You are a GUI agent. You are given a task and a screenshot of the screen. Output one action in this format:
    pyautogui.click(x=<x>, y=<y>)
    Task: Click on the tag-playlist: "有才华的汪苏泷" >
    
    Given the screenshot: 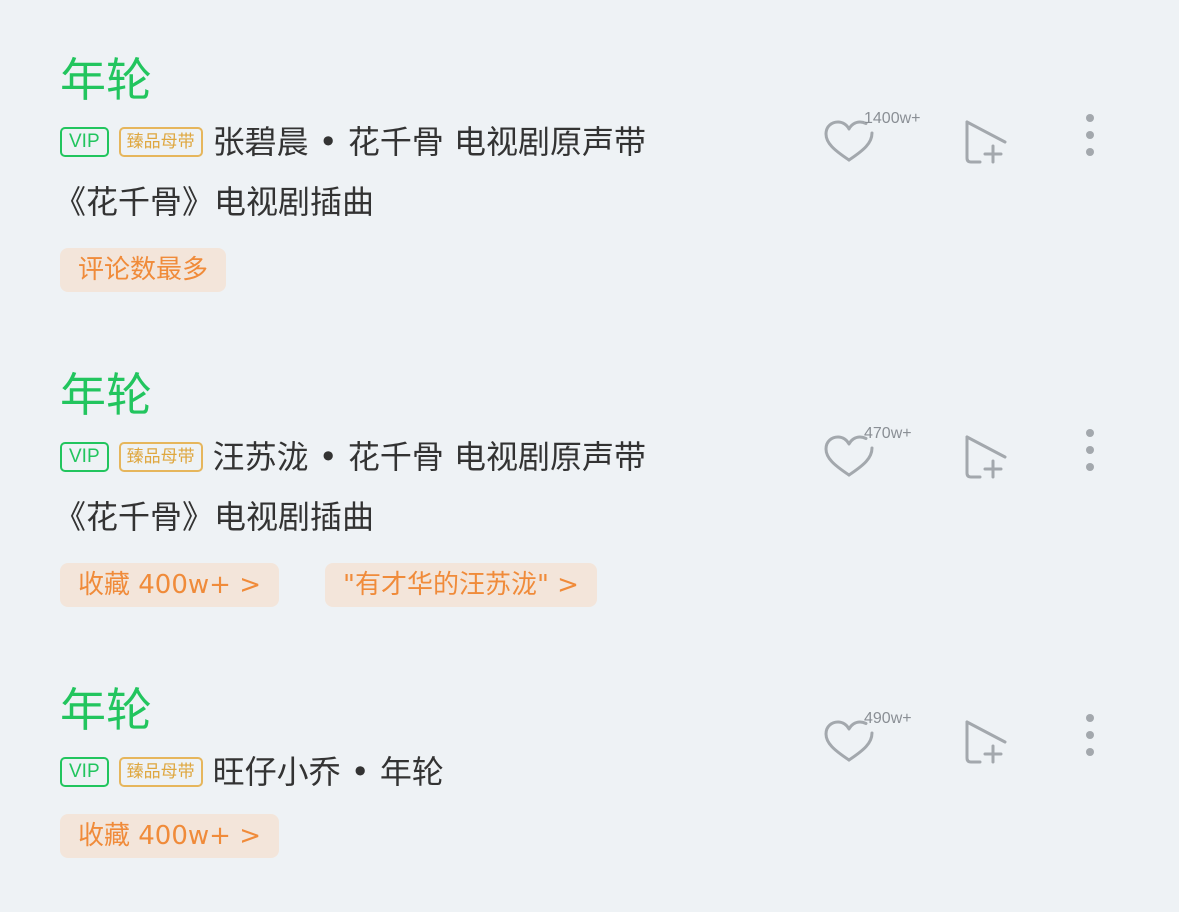 What is the action you would take?
    pyautogui.click(x=461, y=585)
    